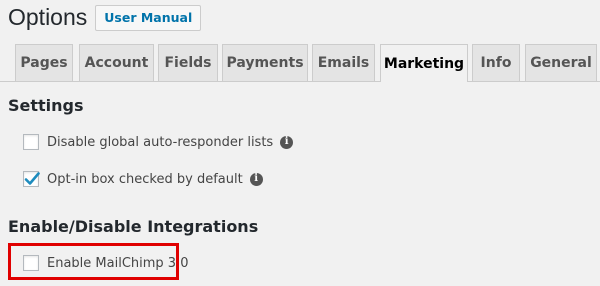 Image resolution: width=600 pixels, height=286 pixels. I want to click on option-disable-autoresponder: Disable global auto-responder lists i, so click(158, 142).